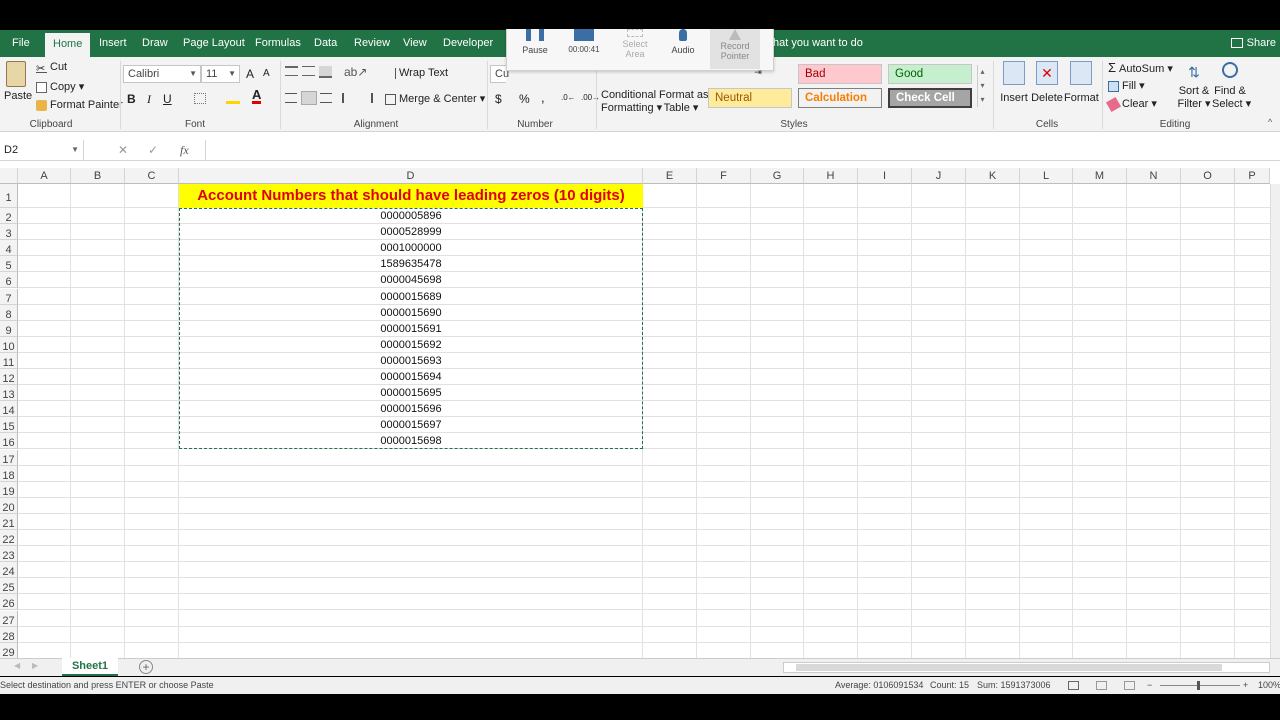  What do you see at coordinates (155, 43) in the screenshot?
I see `tab-draw: Draw` at bounding box center [155, 43].